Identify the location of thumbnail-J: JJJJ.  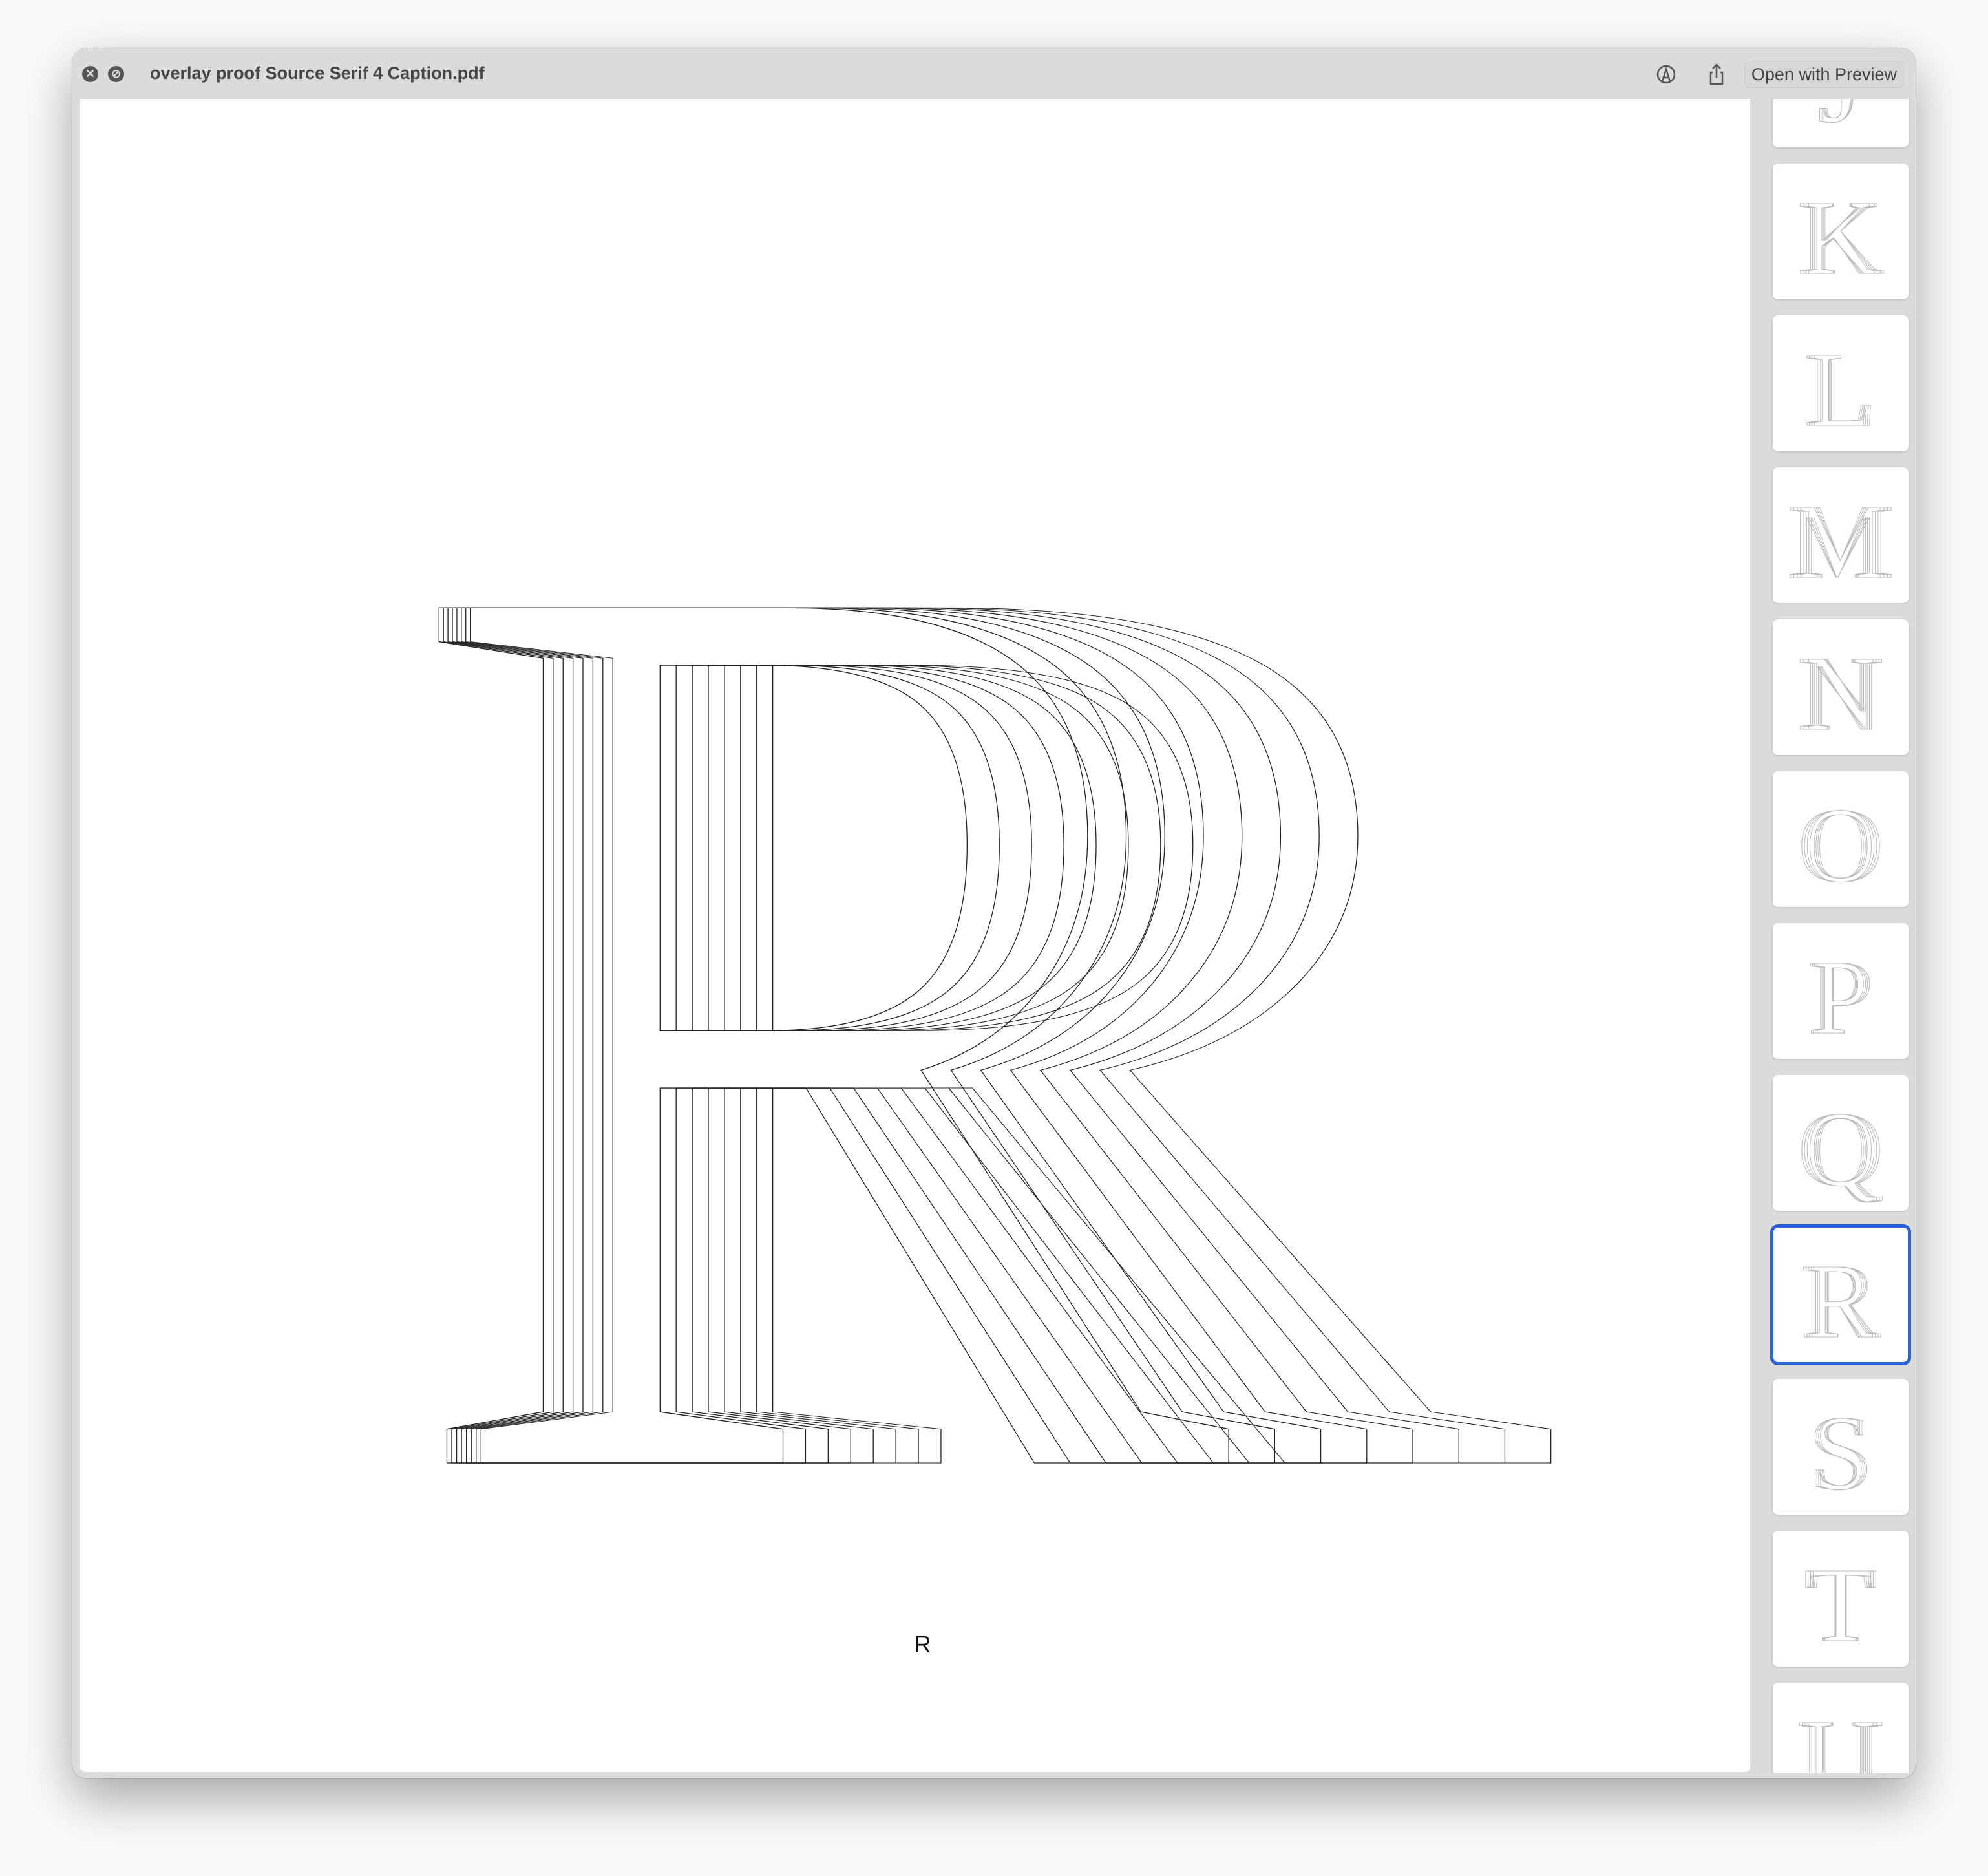
(1841, 123).